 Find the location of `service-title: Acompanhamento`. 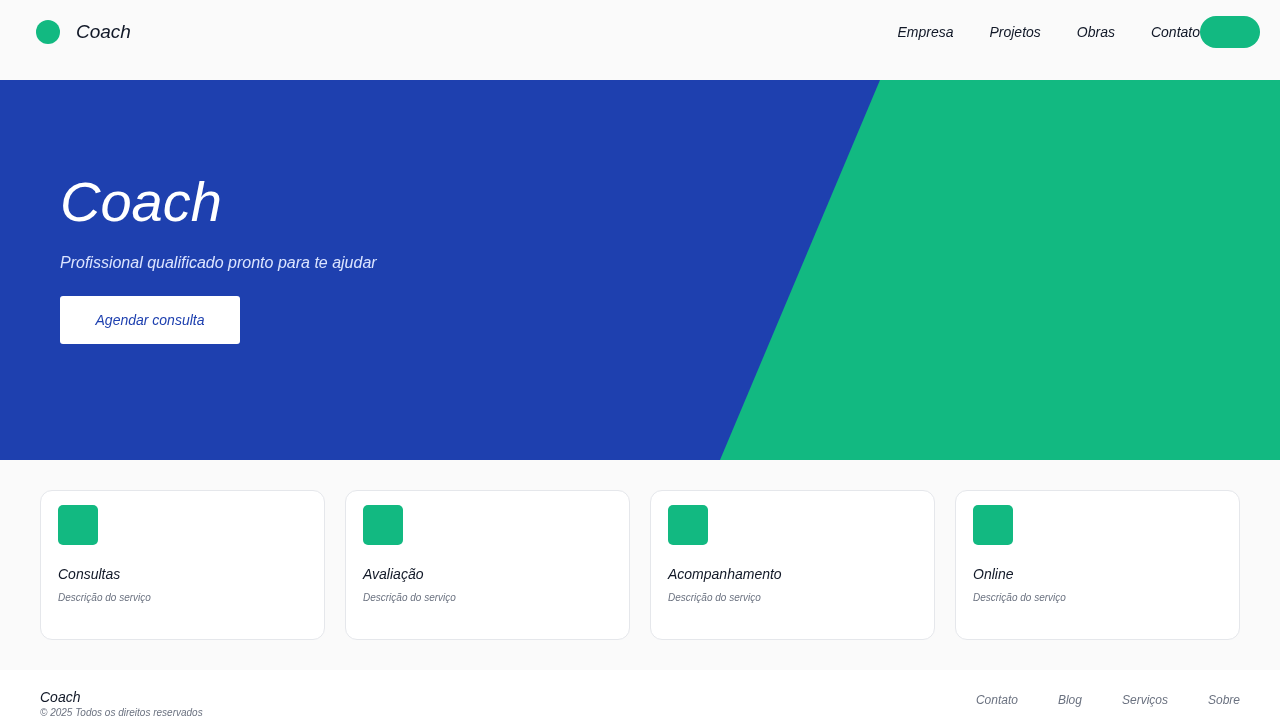

service-title: Acompanhamento is located at coordinates (725, 574).